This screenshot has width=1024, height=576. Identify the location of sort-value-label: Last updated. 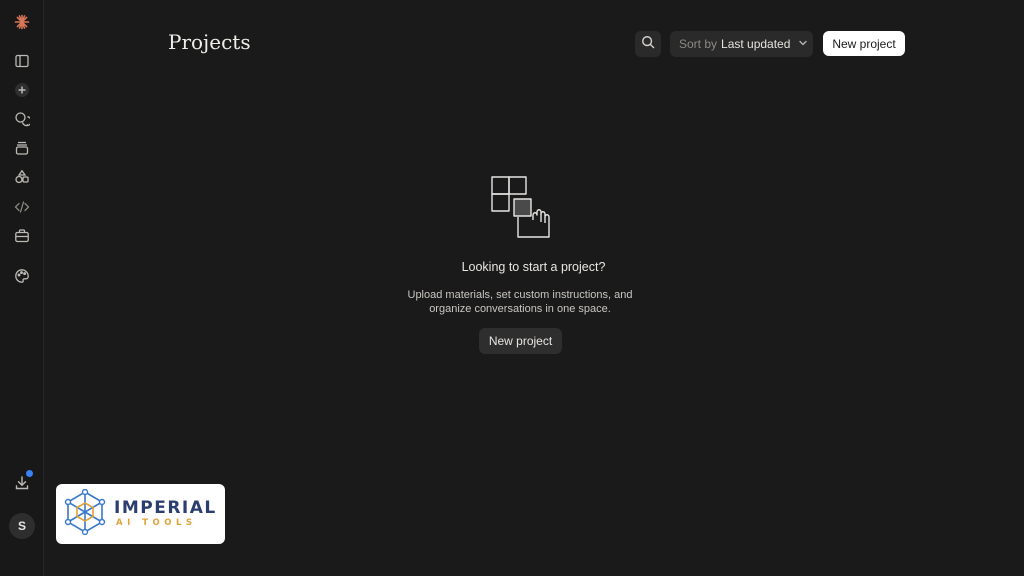
(756, 44).